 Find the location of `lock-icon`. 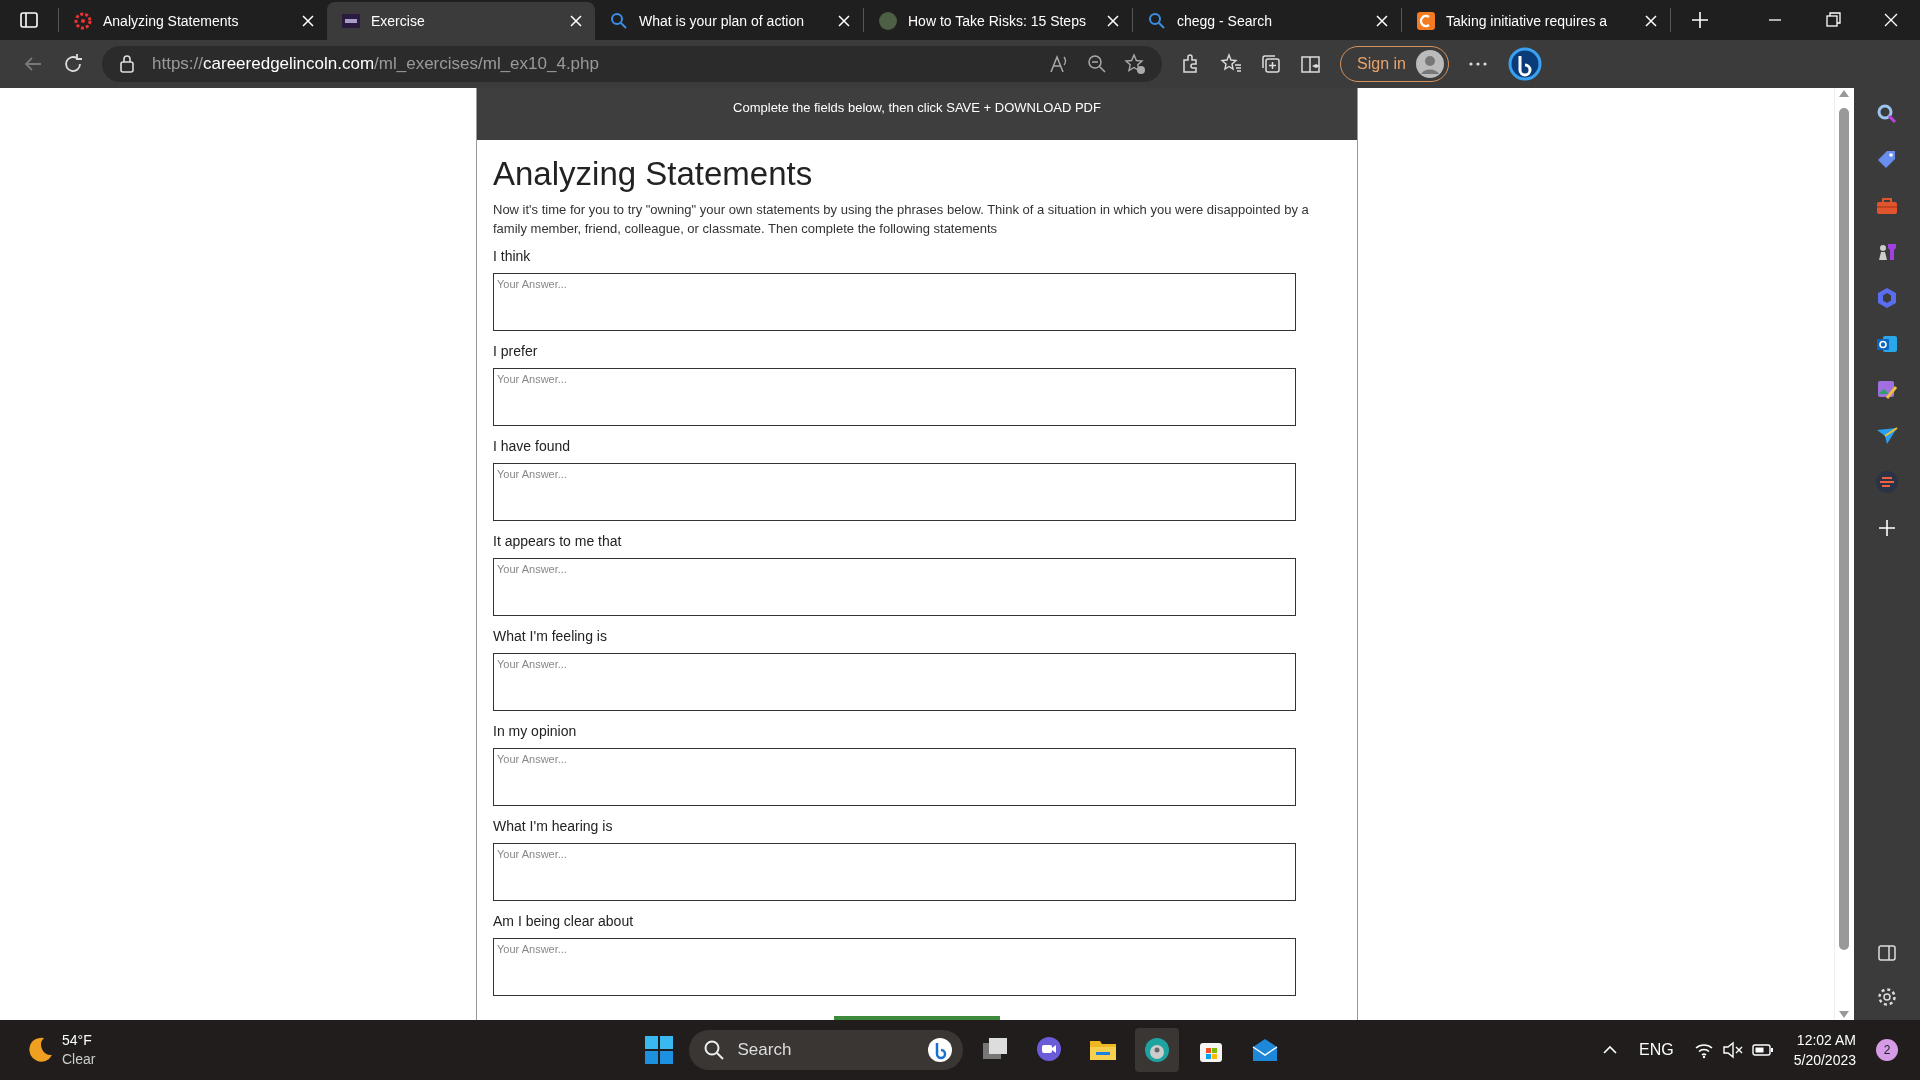

lock-icon is located at coordinates (127, 64).